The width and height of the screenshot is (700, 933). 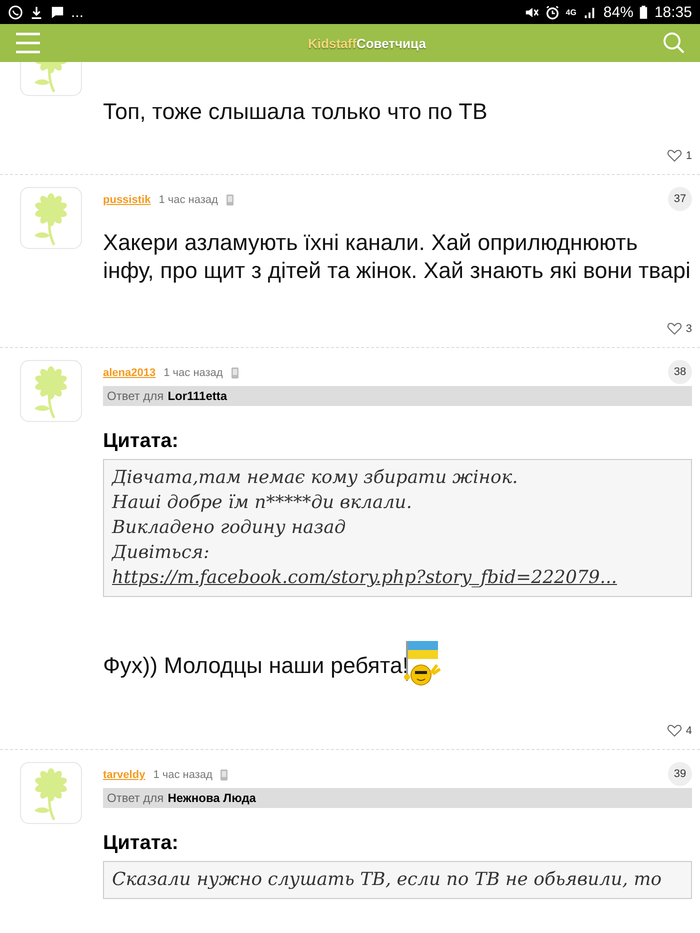 I want to click on like-button: 4, so click(x=679, y=730).